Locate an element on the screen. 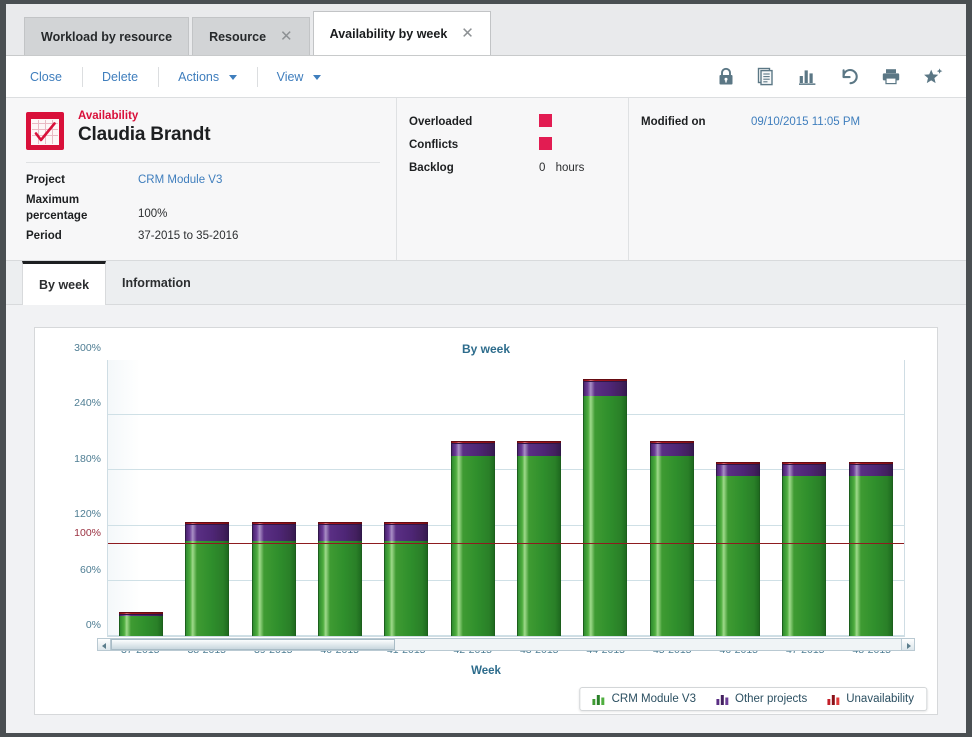 This screenshot has width=972, height=737. delete-button: Delete is located at coordinates (119, 77).